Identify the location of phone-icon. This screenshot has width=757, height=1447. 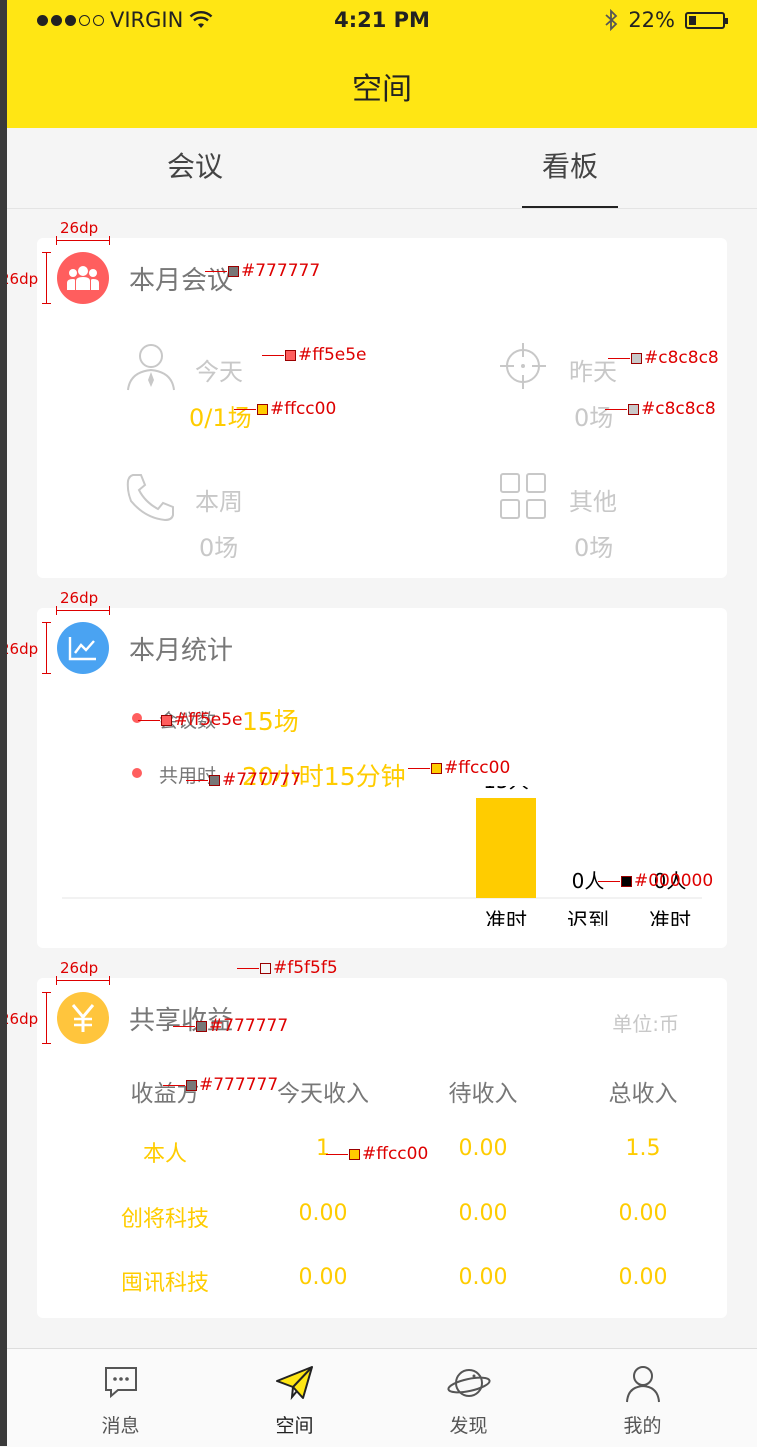
(150, 498).